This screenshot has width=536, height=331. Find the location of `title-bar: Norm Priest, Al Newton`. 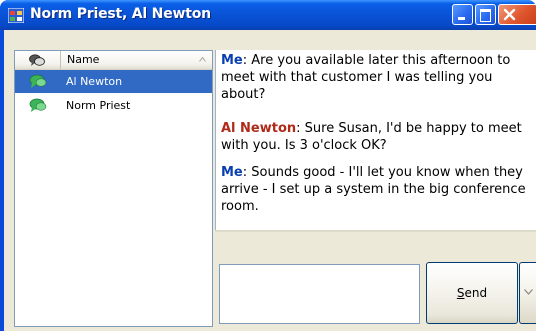

title-bar: Norm Priest, Al Newton is located at coordinates (268, 15).